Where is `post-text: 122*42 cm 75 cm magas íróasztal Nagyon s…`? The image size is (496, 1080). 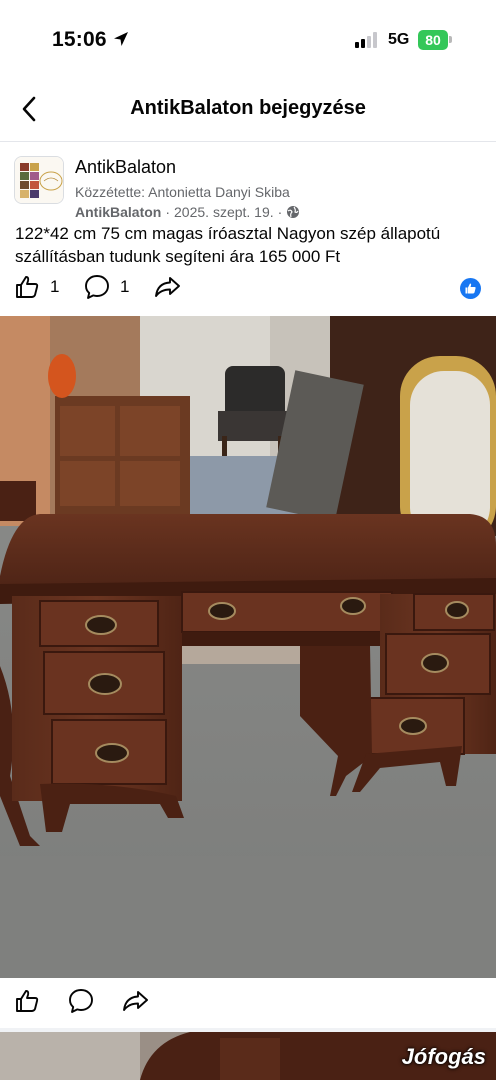 post-text: 122*42 cm 75 cm magas íróasztal Nagyon s… is located at coordinates (228, 245).